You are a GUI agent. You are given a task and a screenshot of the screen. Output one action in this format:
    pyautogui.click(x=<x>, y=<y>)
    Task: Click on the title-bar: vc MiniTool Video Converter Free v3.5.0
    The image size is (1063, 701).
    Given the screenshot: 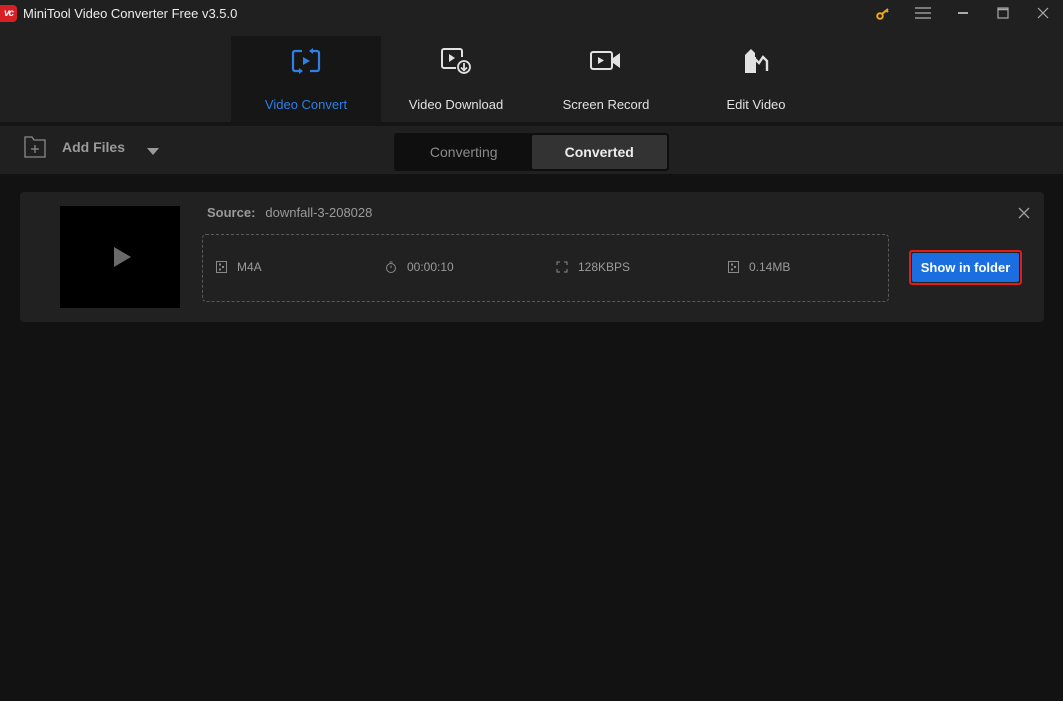 What is the action you would take?
    pyautogui.click(x=531, y=13)
    